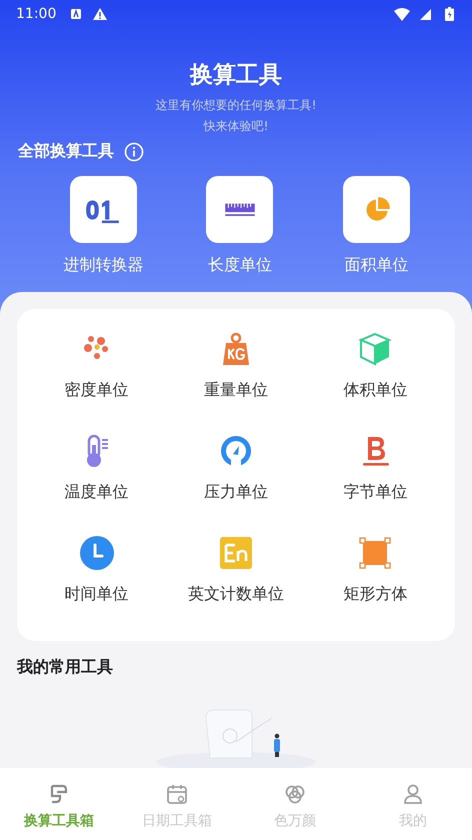  What do you see at coordinates (375, 582) in the screenshot?
I see `tool-item: 矩形方体` at bounding box center [375, 582].